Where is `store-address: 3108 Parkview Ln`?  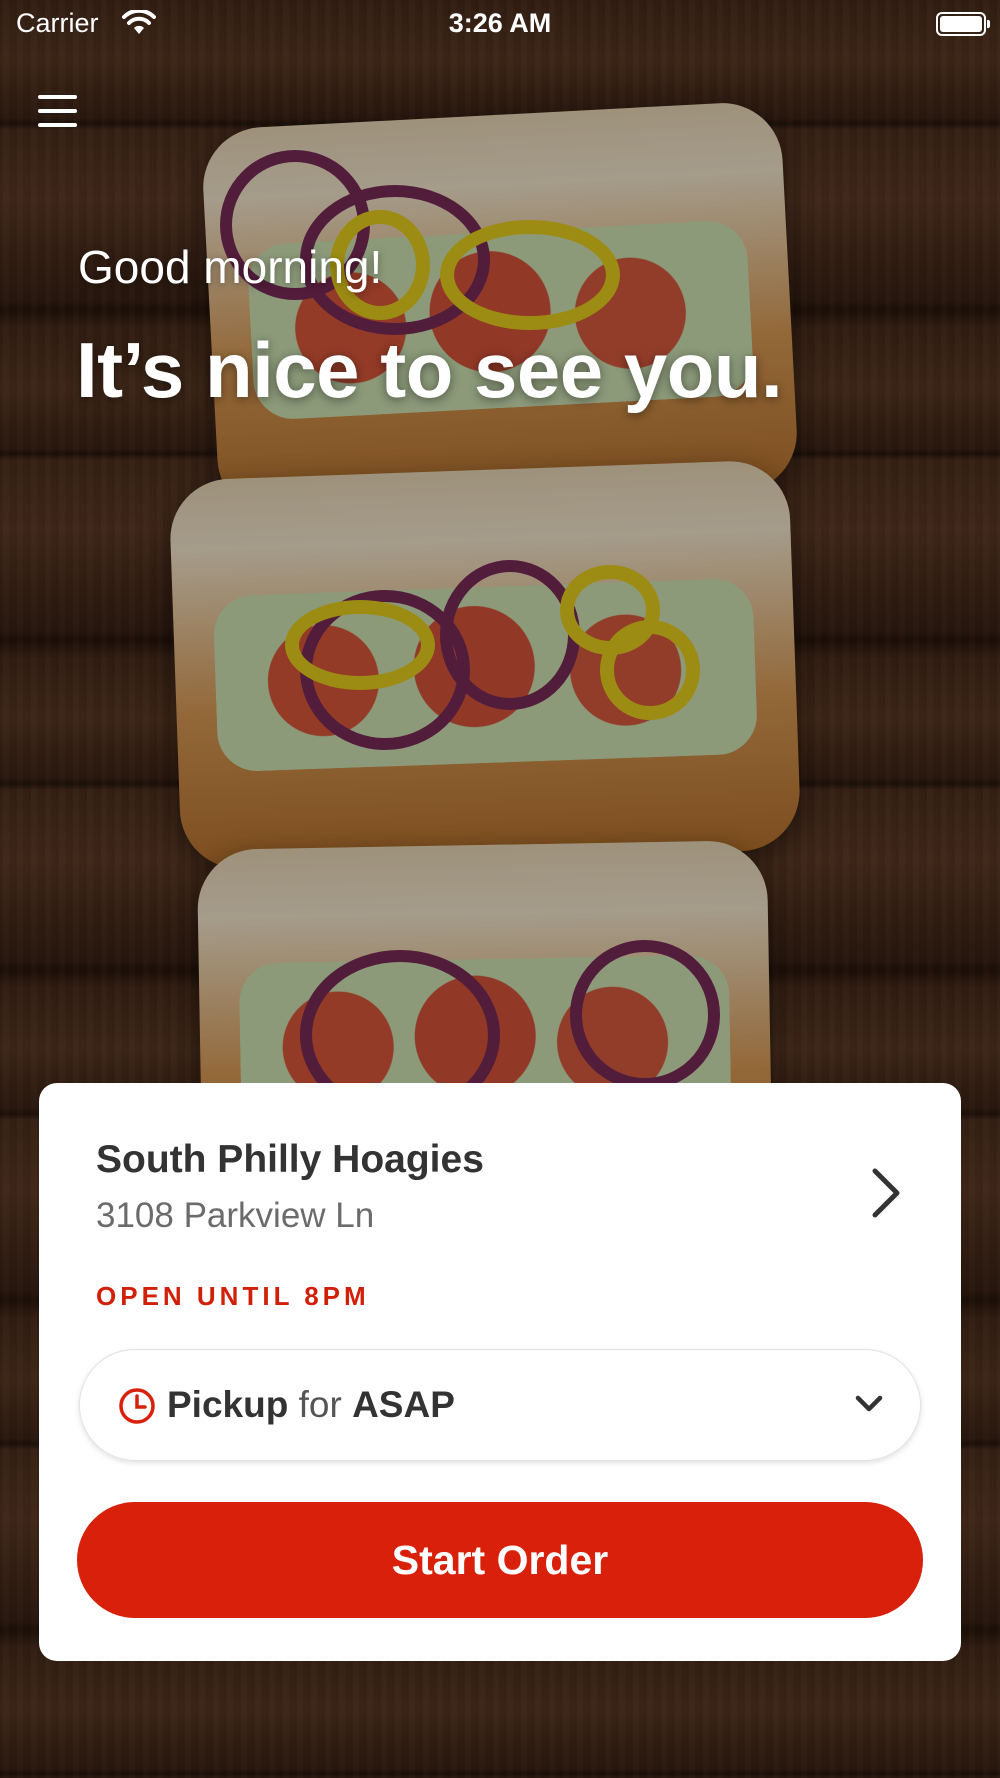
store-address: 3108 Parkview Ln is located at coordinates (235, 1215).